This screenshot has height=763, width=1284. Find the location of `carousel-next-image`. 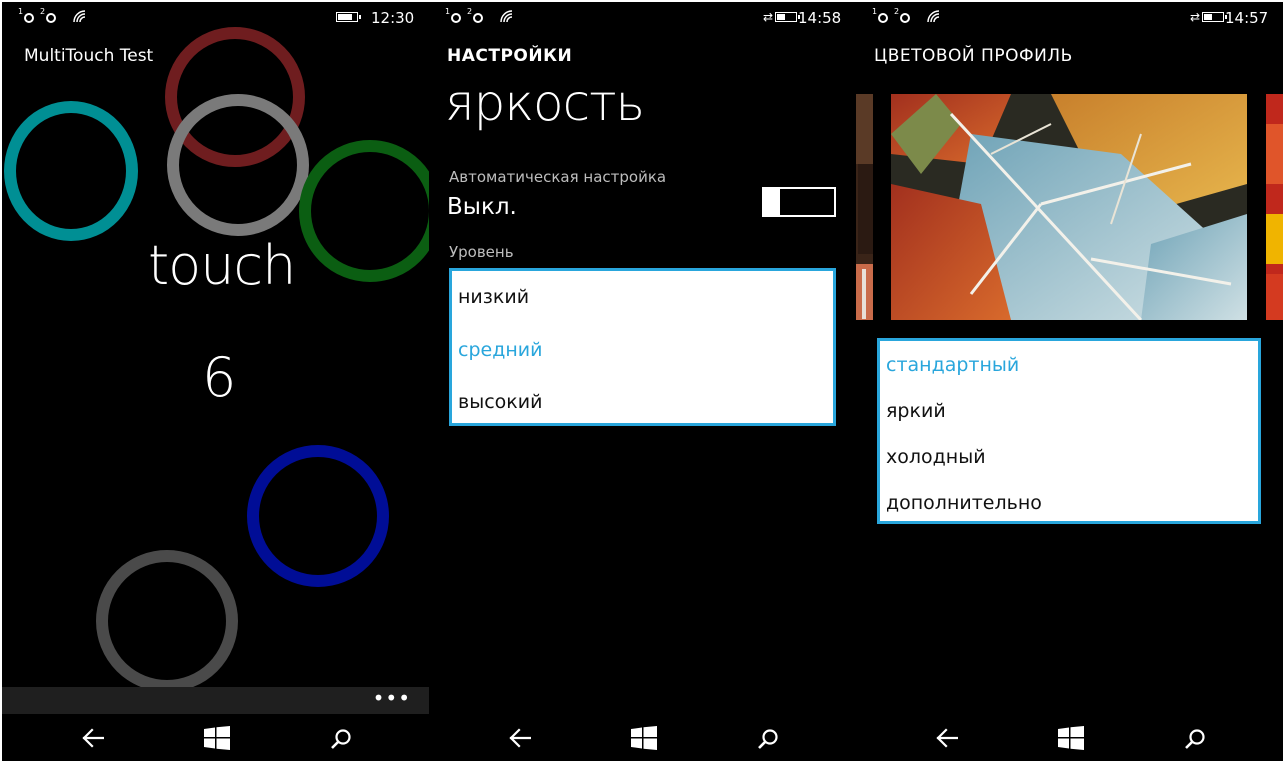

carousel-next-image is located at coordinates (1274, 207).